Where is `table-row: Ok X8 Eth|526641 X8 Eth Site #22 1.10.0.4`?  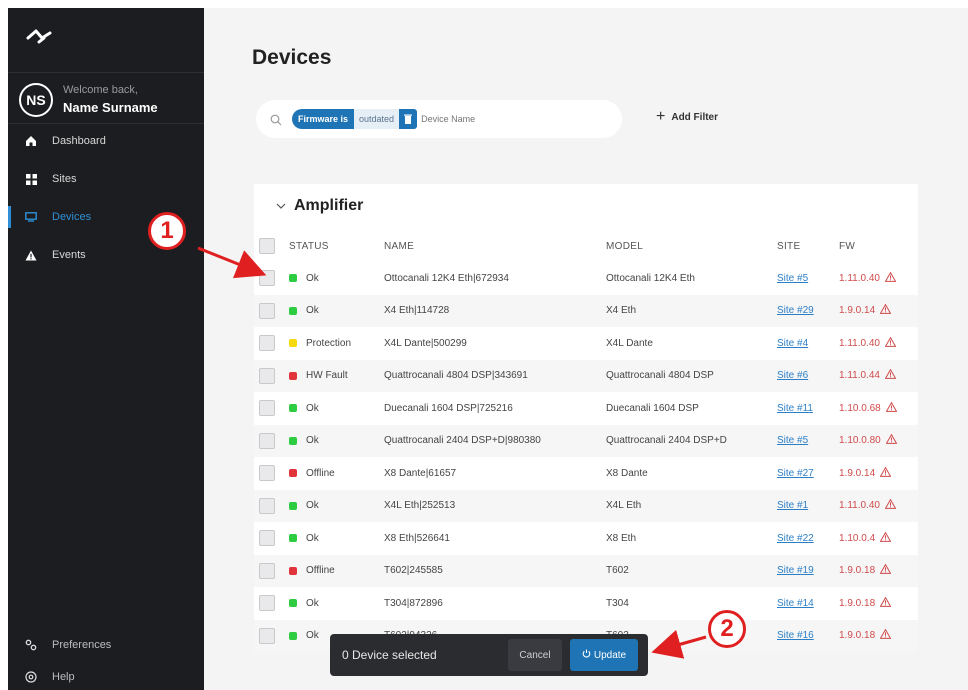
table-row: Ok X8 Eth|526641 X8 Eth Site #22 1.10.0.4 is located at coordinates (586, 538).